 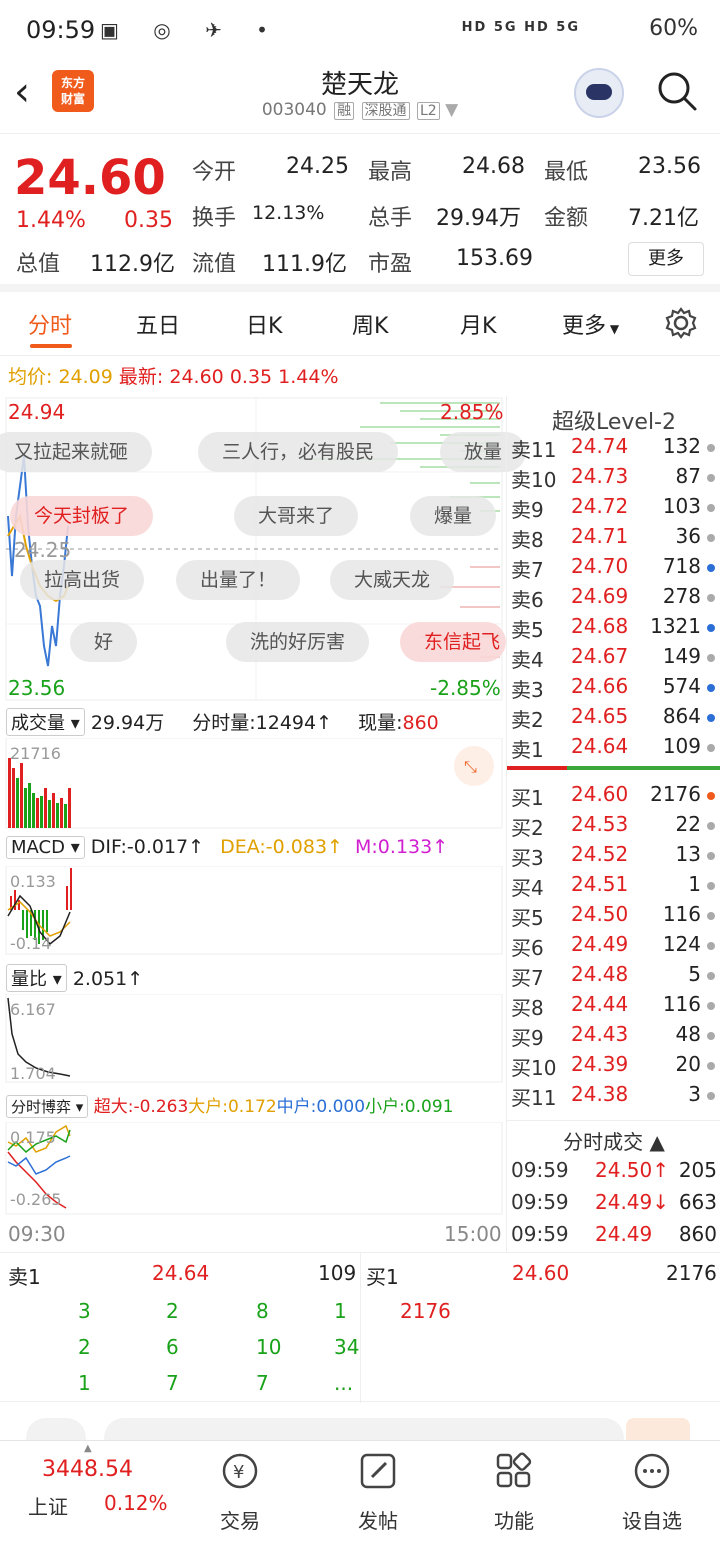 I want to click on bid-row: 买7 24.48 5, so click(x=613, y=977).